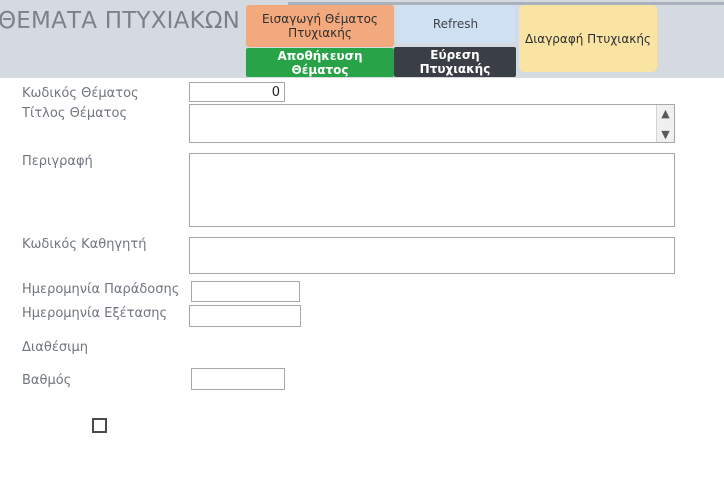 The width and height of the screenshot is (724, 503). What do you see at coordinates (665, 134) in the screenshot?
I see `scroll-down-icon: ▼` at bounding box center [665, 134].